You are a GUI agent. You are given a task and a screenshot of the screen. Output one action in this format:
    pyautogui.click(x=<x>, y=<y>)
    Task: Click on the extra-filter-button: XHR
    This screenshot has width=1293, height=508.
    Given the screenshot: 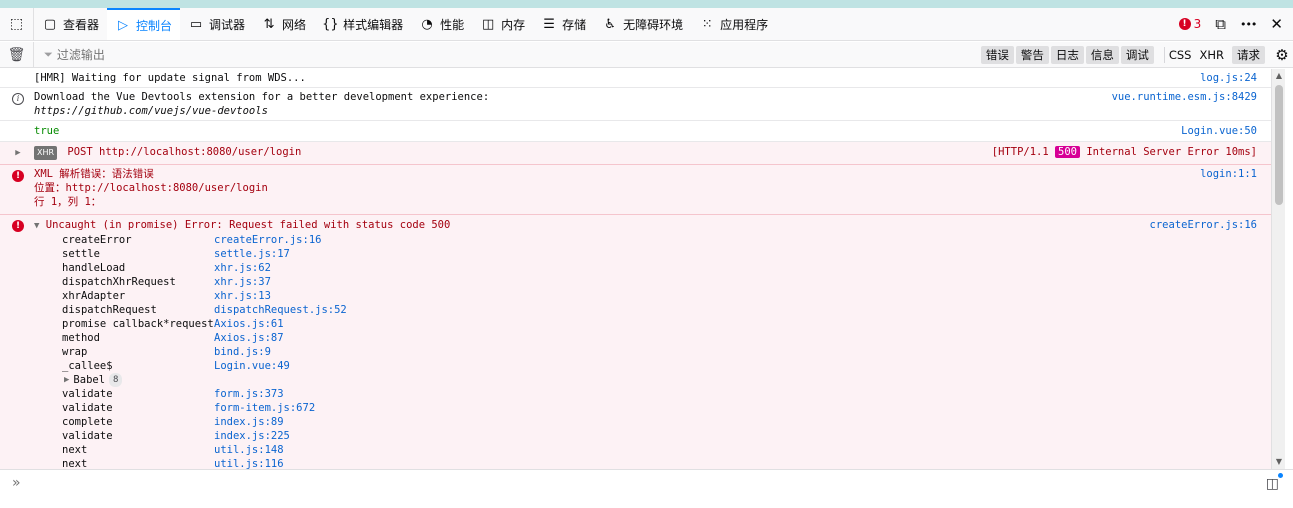 What is the action you would take?
    pyautogui.click(x=1211, y=55)
    